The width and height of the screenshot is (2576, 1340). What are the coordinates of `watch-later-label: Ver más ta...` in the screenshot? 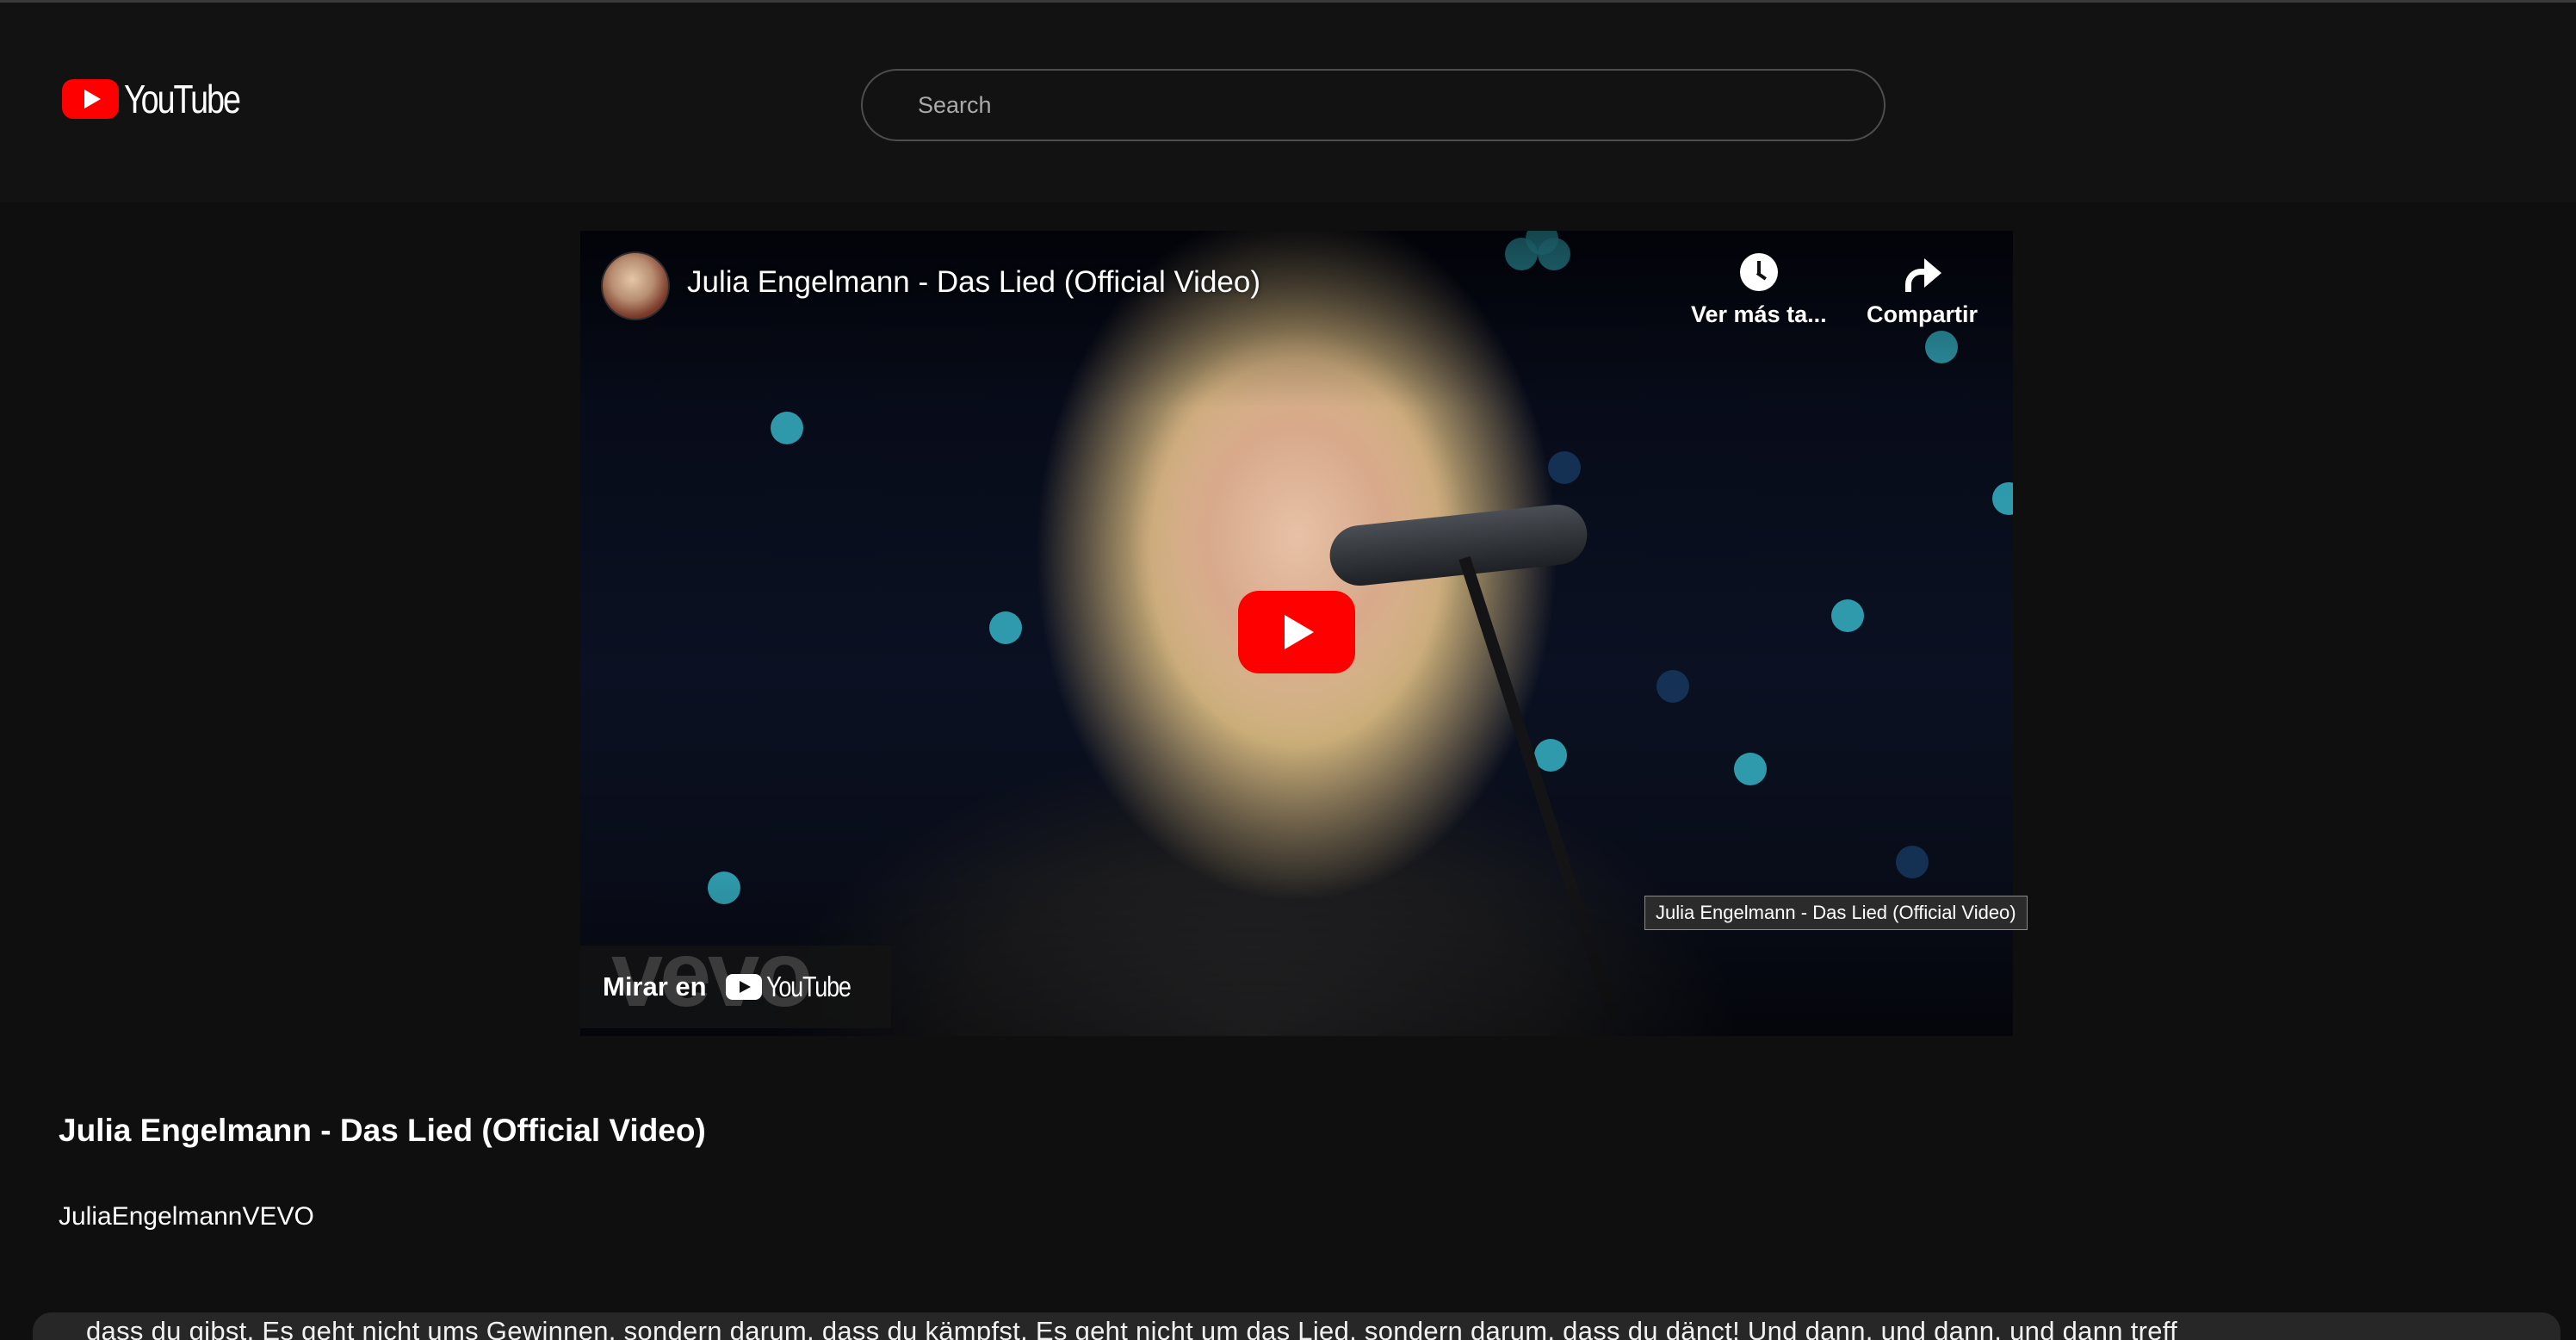 It's located at (1759, 314).